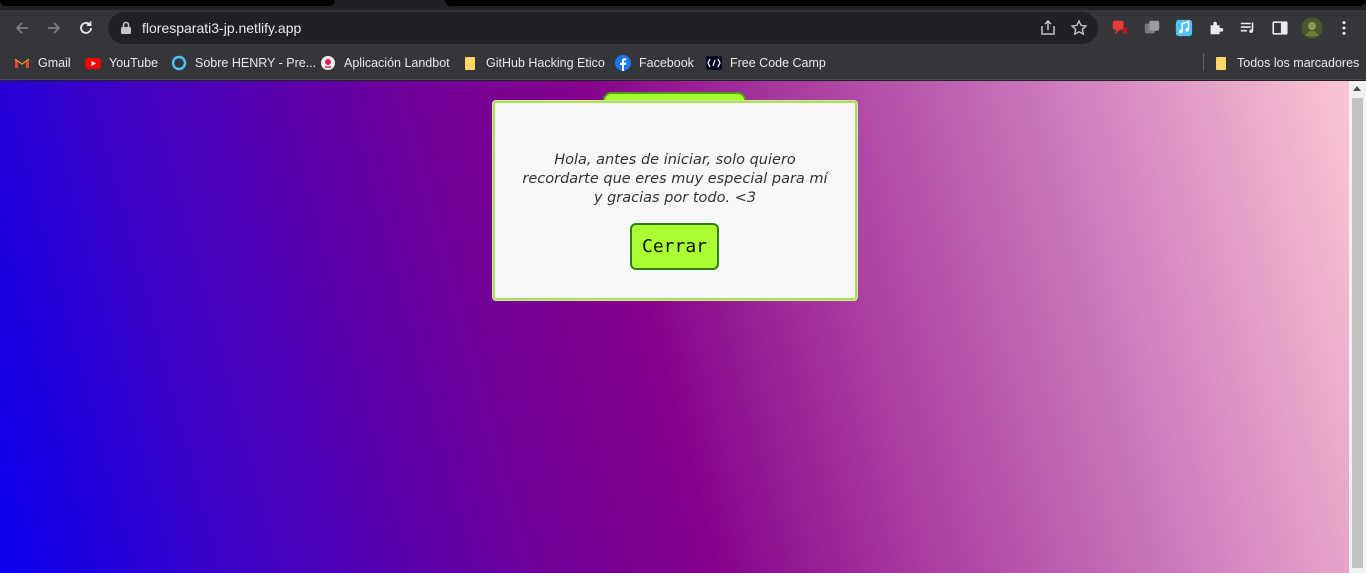 The height and width of the screenshot is (573, 1366). Describe the element at coordinates (1048, 28) in the screenshot. I see `share-icon` at that location.